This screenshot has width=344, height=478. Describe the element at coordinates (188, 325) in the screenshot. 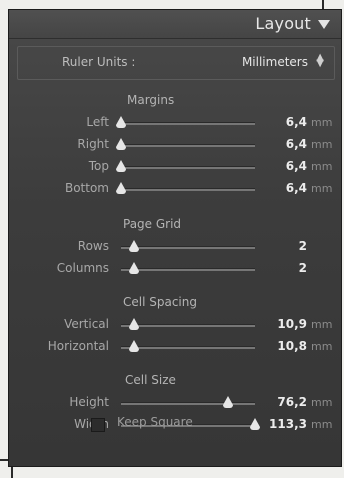

I see `vertical-spacing-slider` at that location.